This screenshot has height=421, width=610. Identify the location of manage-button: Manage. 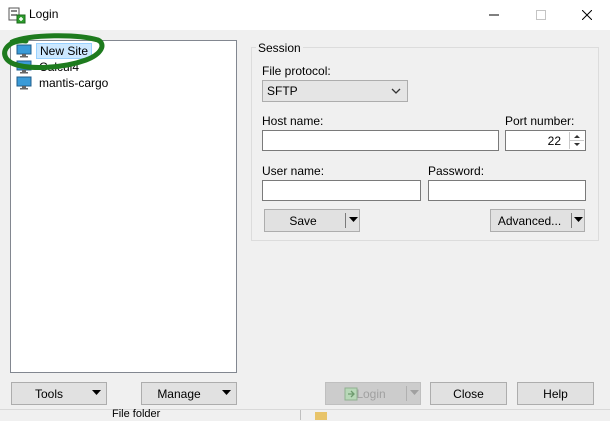
(189, 393).